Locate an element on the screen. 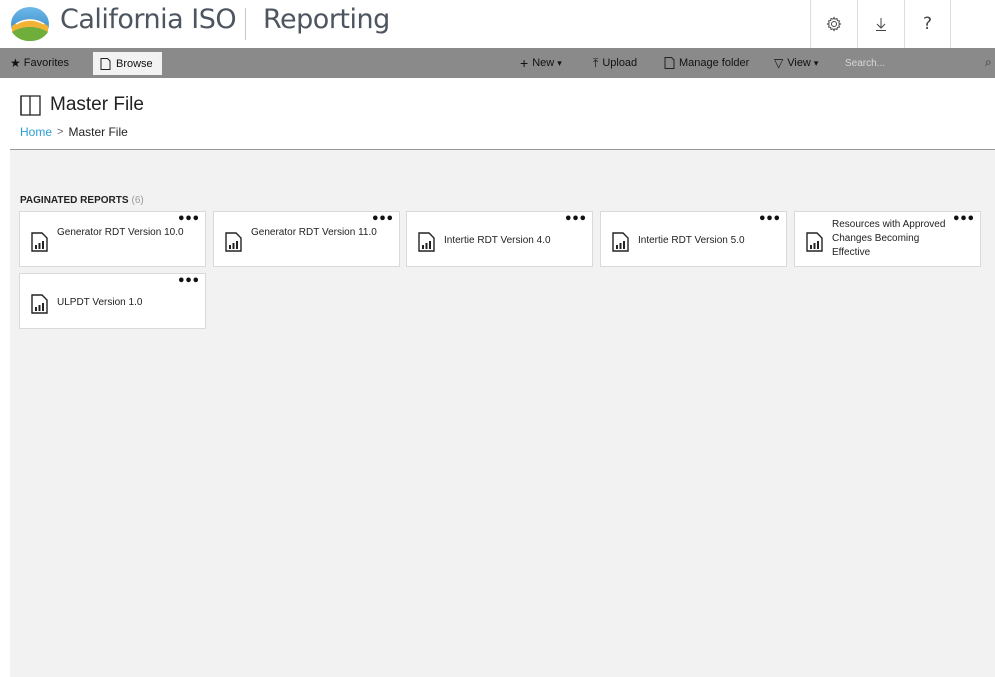 The image size is (995, 677). help-button: ? is located at coordinates (927, 24).